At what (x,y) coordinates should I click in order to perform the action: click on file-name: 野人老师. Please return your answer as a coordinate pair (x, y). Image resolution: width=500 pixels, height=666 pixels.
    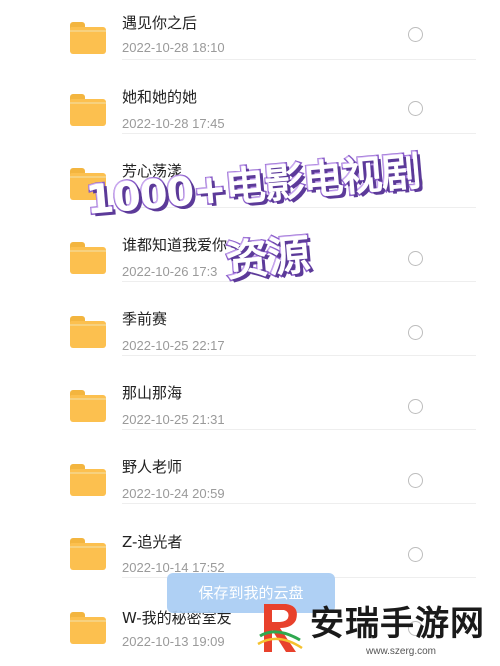
    Looking at the image, I should click on (152, 467).